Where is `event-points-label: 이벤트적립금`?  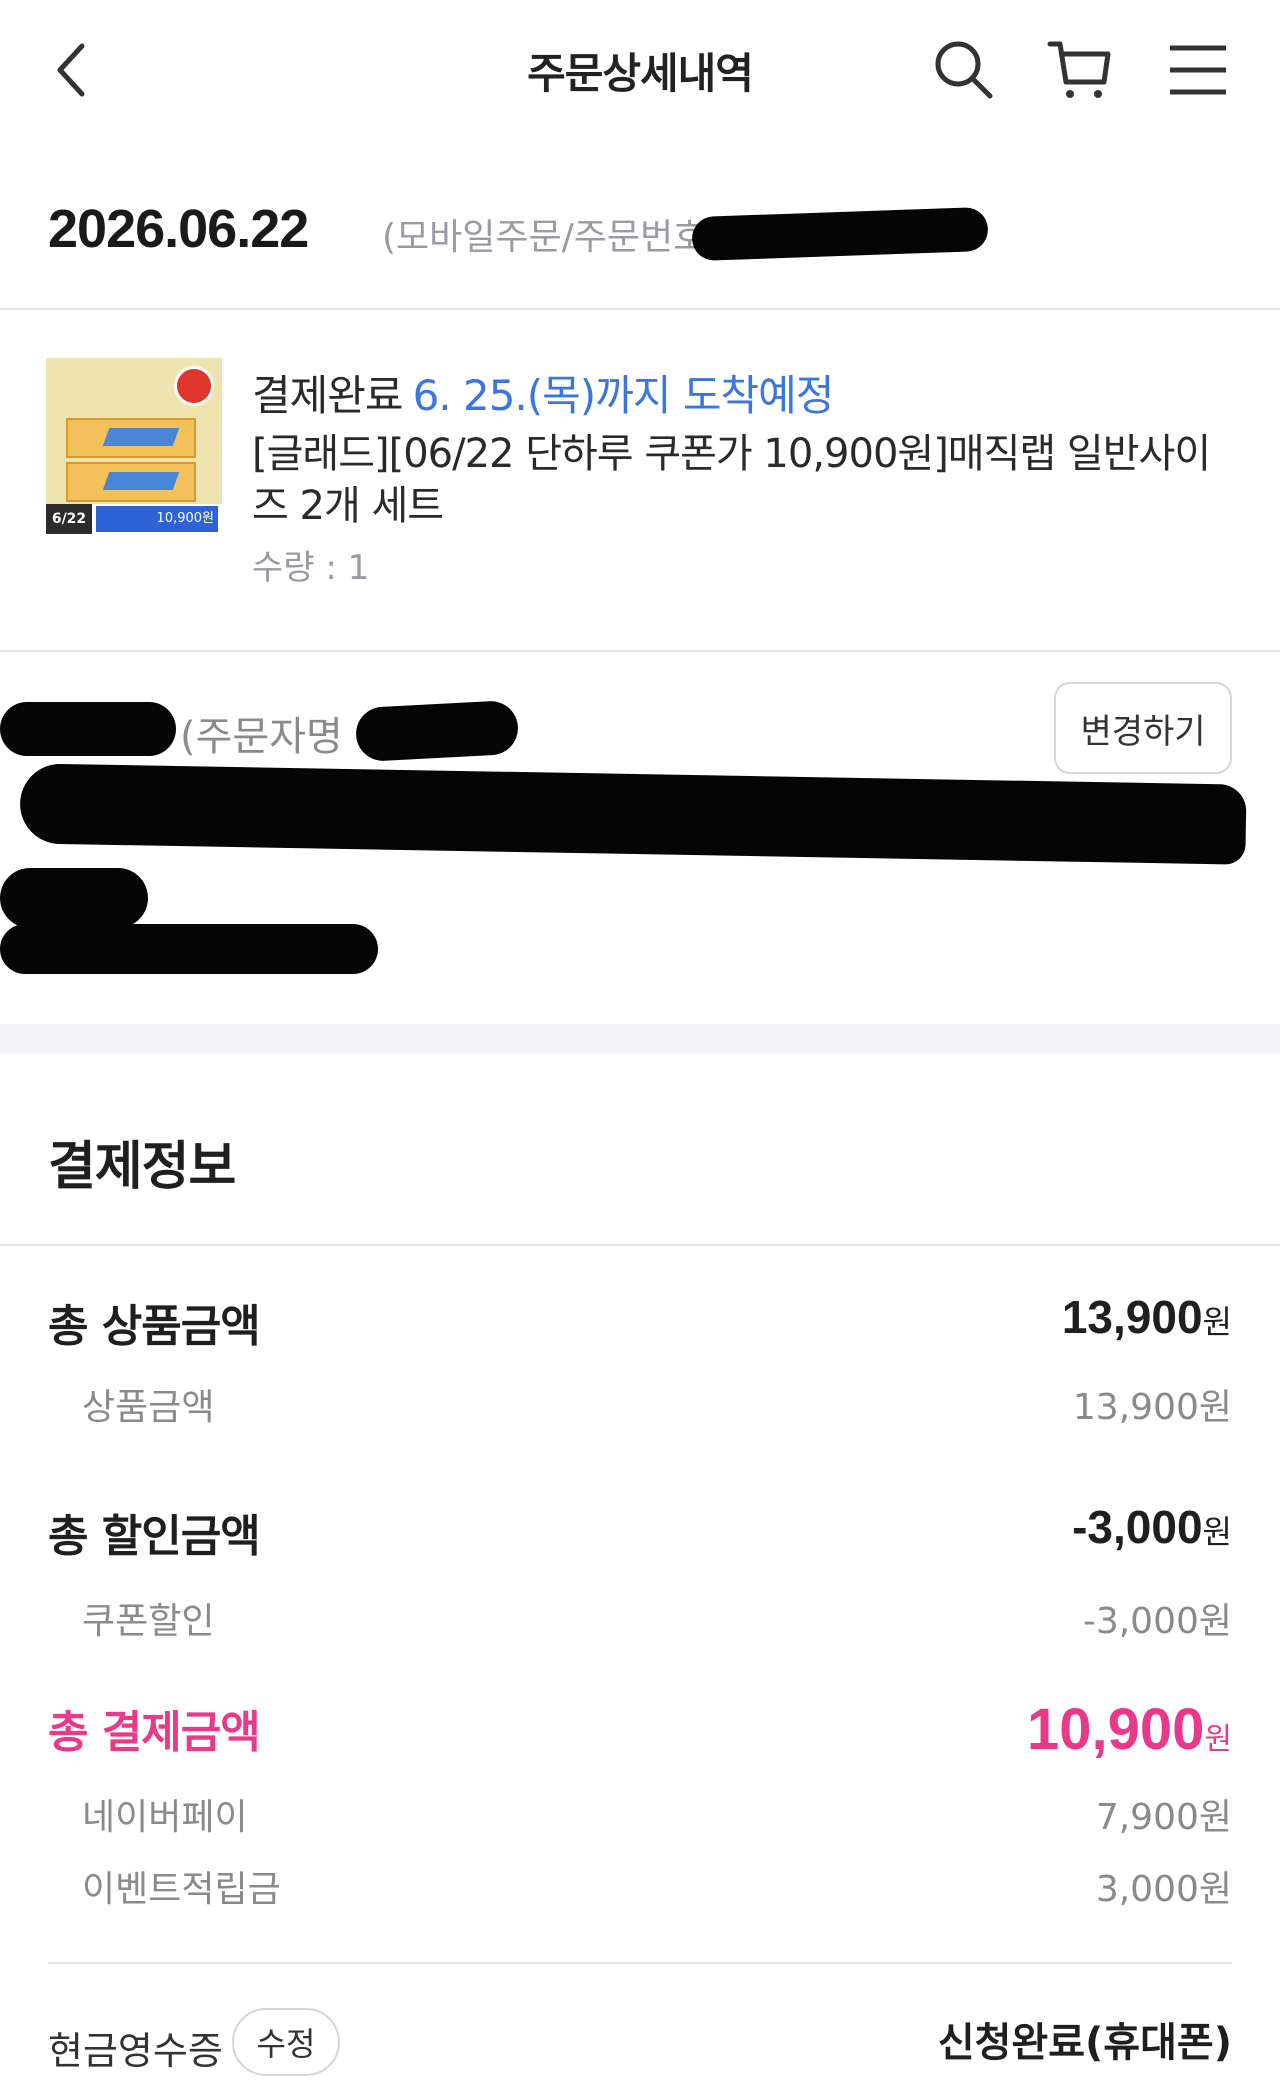
event-points-label: 이벤트적립금 is located at coordinates (181, 1889).